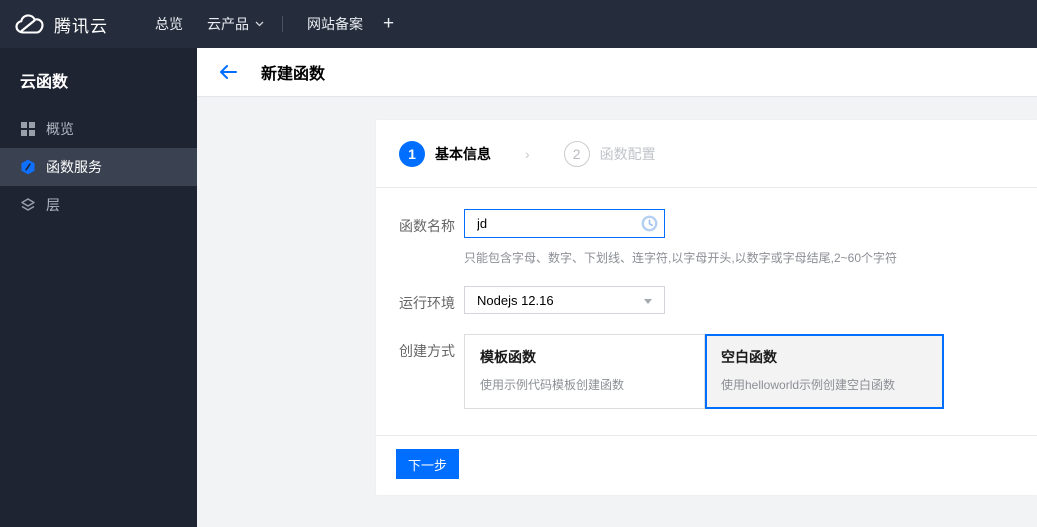 The width and height of the screenshot is (1037, 527). Describe the element at coordinates (259, 24) in the screenshot. I see `chevron-down-icon` at that location.